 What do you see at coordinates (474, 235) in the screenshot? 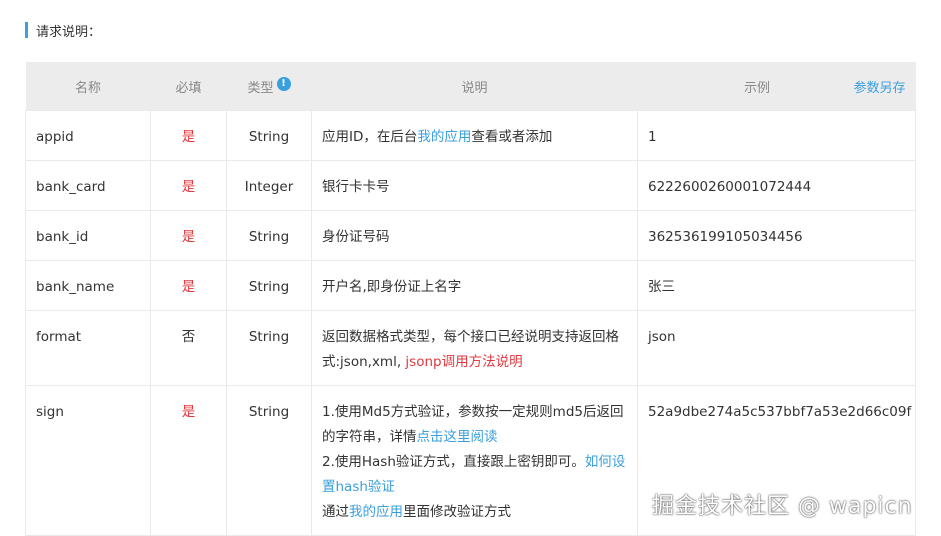
I see `param-desc: 身份证号码` at bounding box center [474, 235].